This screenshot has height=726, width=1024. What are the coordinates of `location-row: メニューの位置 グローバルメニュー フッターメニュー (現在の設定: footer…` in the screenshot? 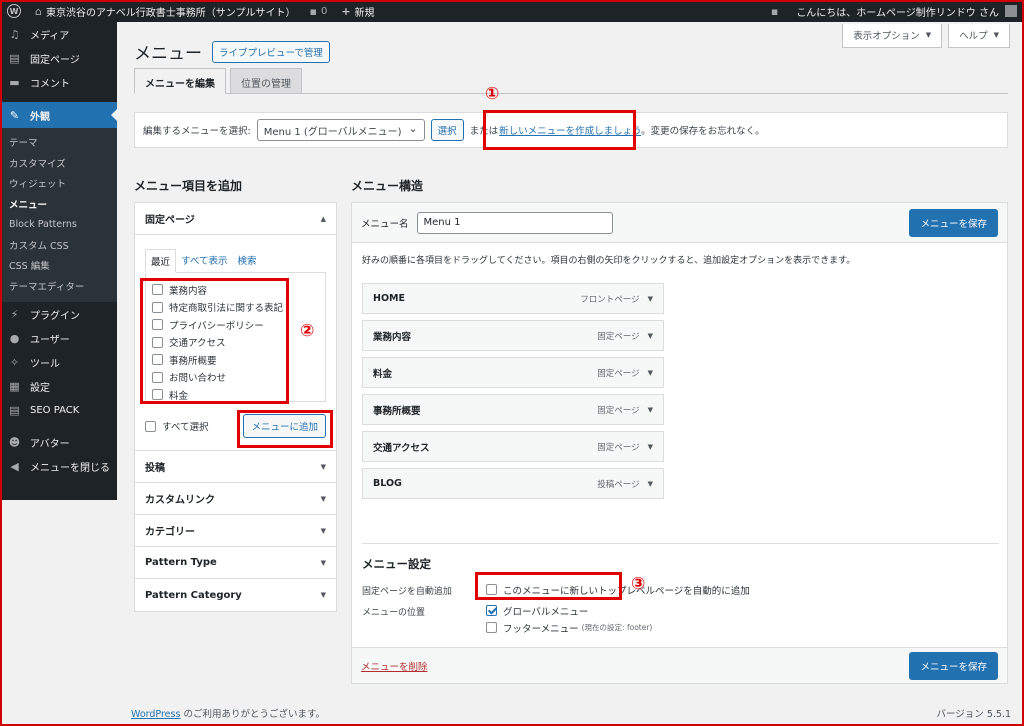 It's located at (680, 618).